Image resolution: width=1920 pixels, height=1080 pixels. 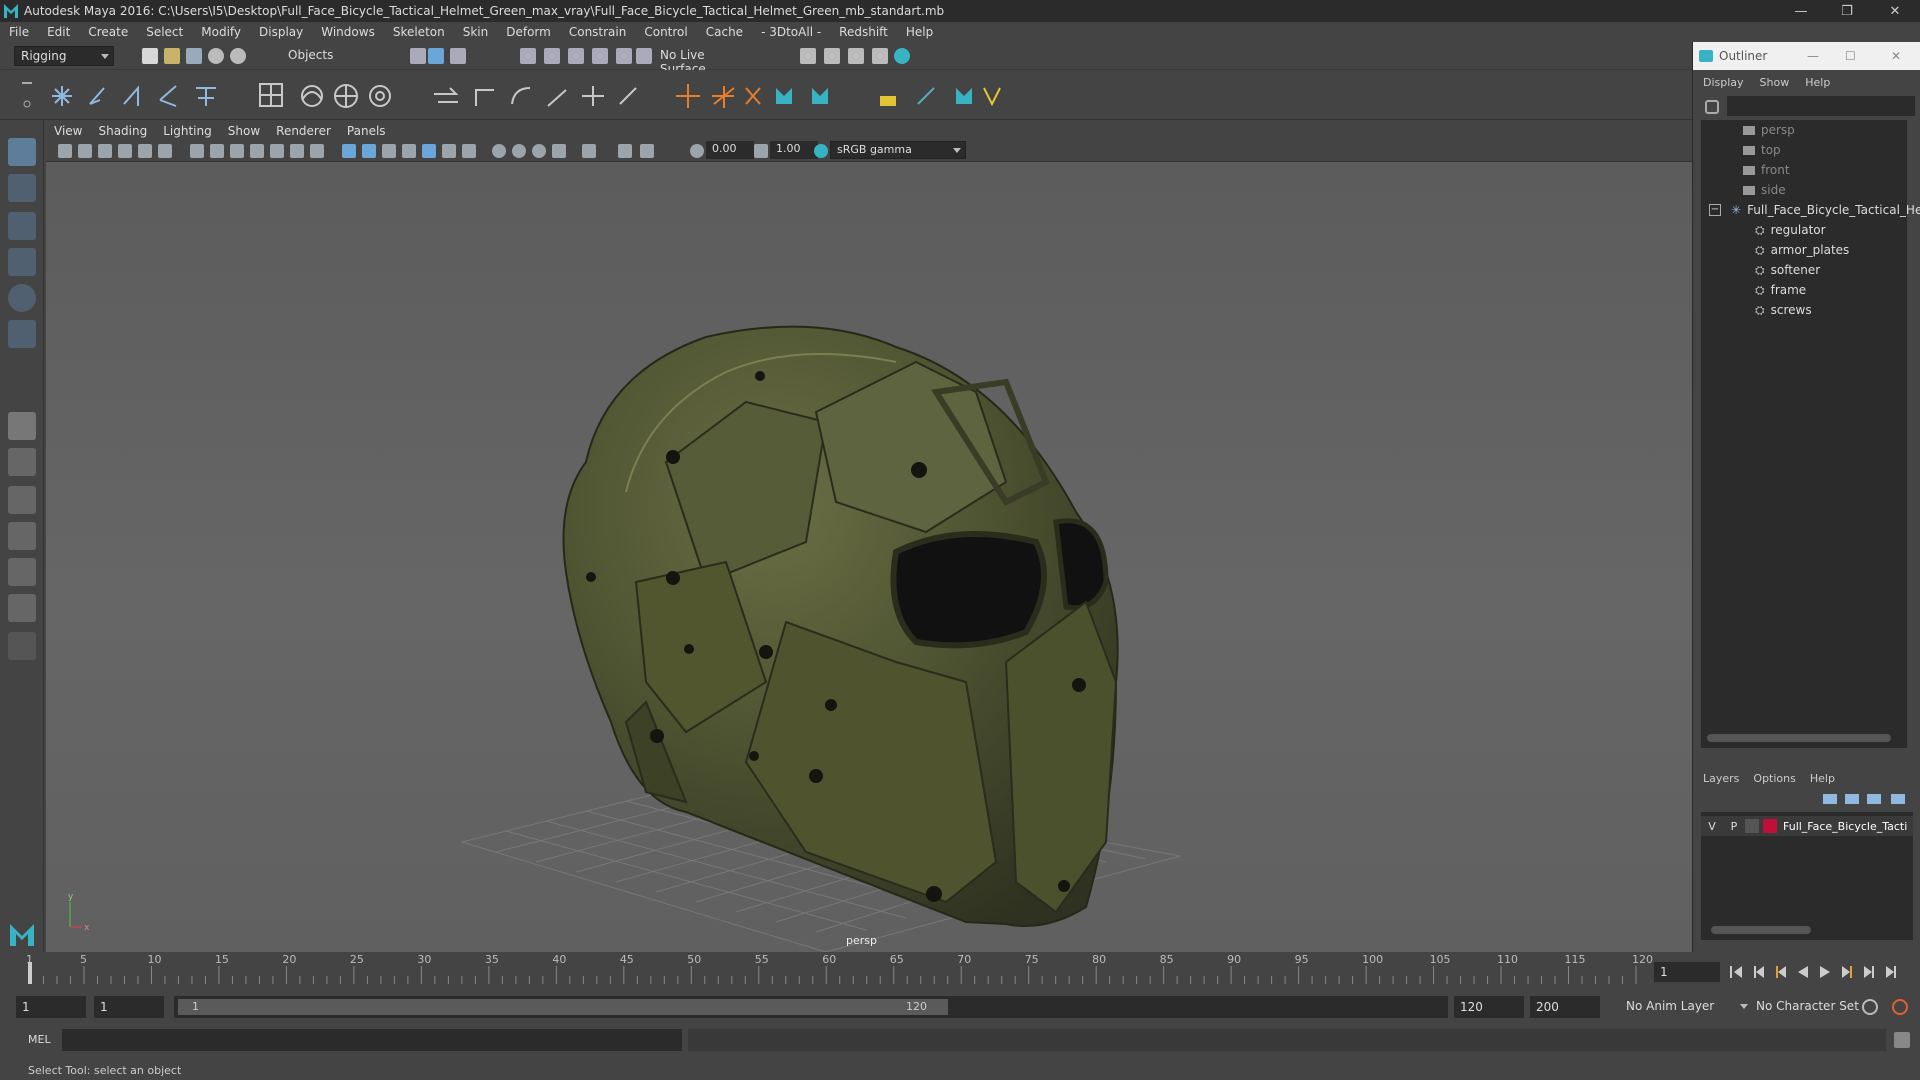 I want to click on menu-display: Display, so click(x=281, y=32).